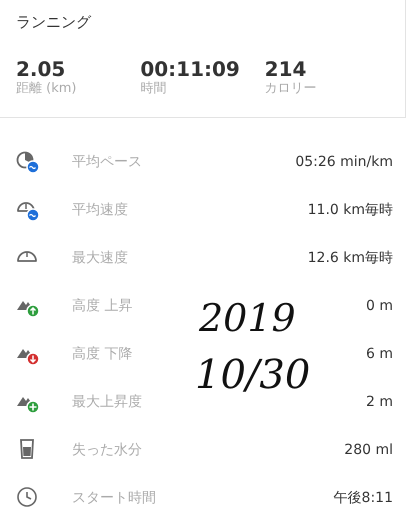 This screenshot has width=410, height=522. What do you see at coordinates (252, 375) in the screenshot?
I see `handwritten-note: 10/30` at bounding box center [252, 375].